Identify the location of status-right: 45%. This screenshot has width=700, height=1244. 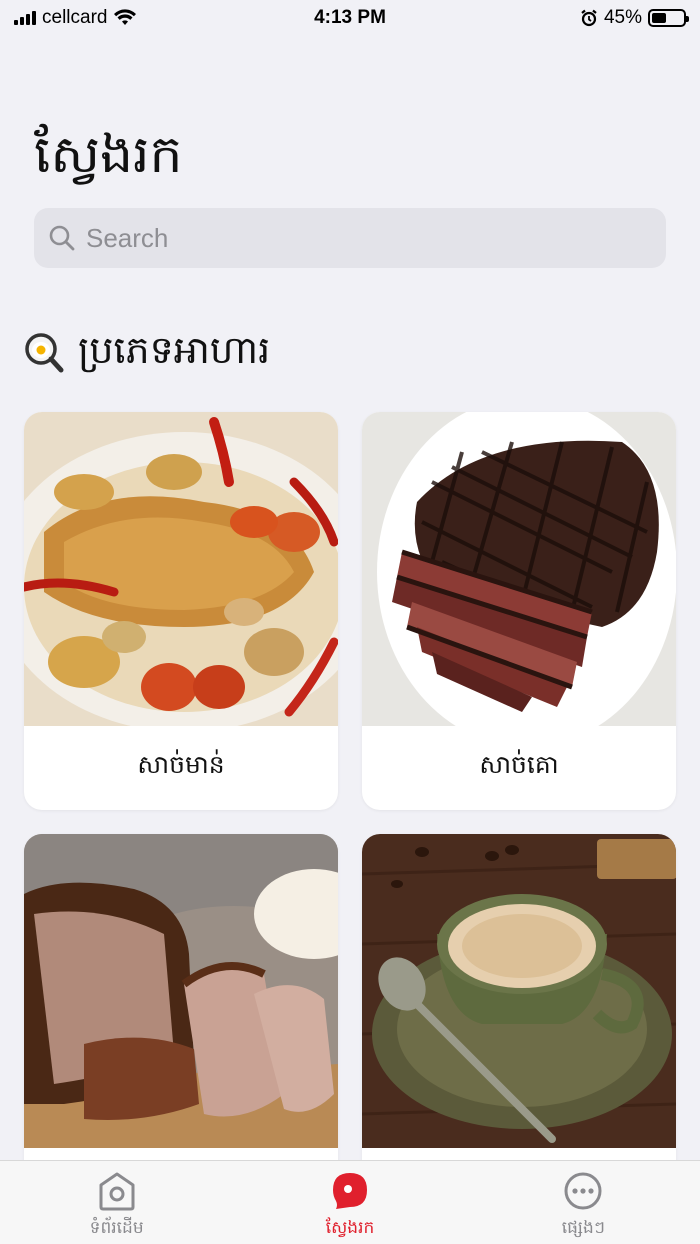
(634, 18).